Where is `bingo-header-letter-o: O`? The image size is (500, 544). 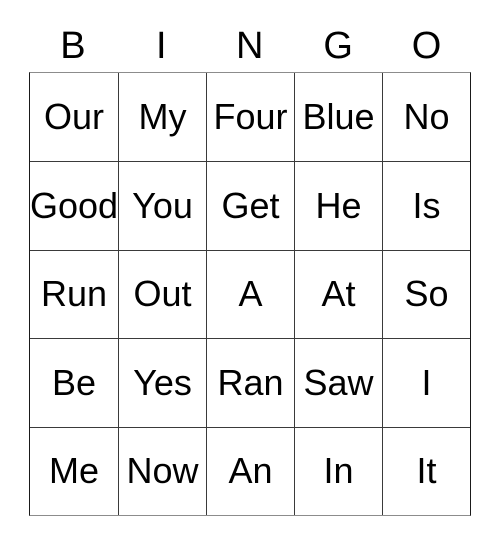
bingo-header-letter-o: O is located at coordinates (426, 46).